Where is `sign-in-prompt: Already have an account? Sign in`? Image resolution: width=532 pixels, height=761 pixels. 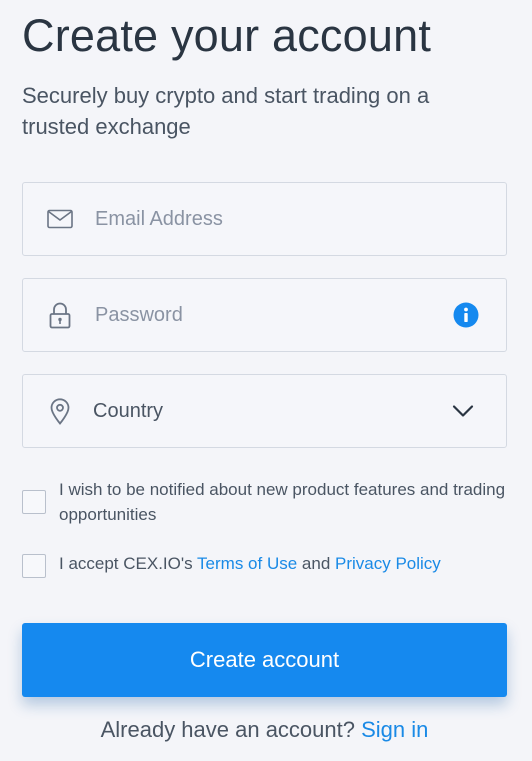 sign-in-prompt: Already have an account? Sign in is located at coordinates (264, 730).